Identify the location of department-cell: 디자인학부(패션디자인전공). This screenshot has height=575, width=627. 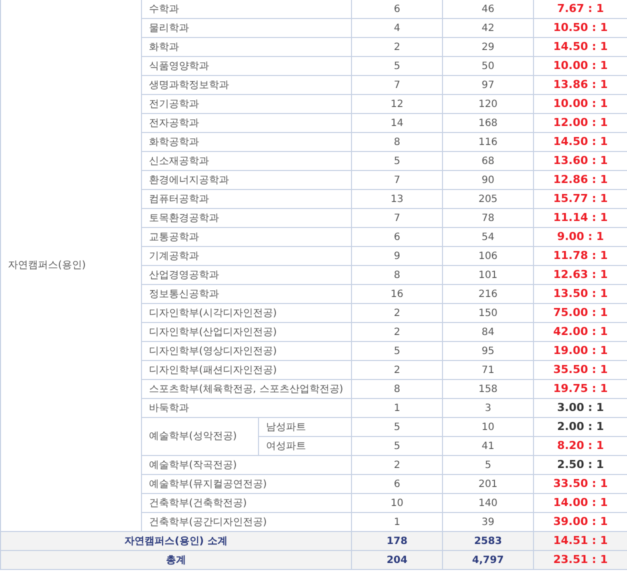
(247, 370).